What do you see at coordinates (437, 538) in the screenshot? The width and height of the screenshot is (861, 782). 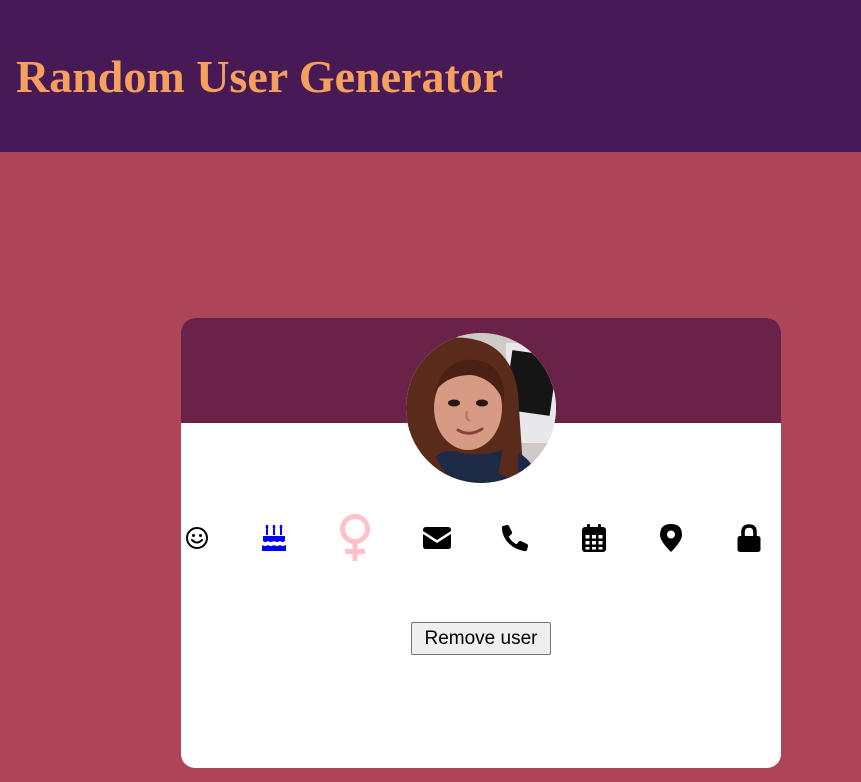 I see `envelope-icon` at bounding box center [437, 538].